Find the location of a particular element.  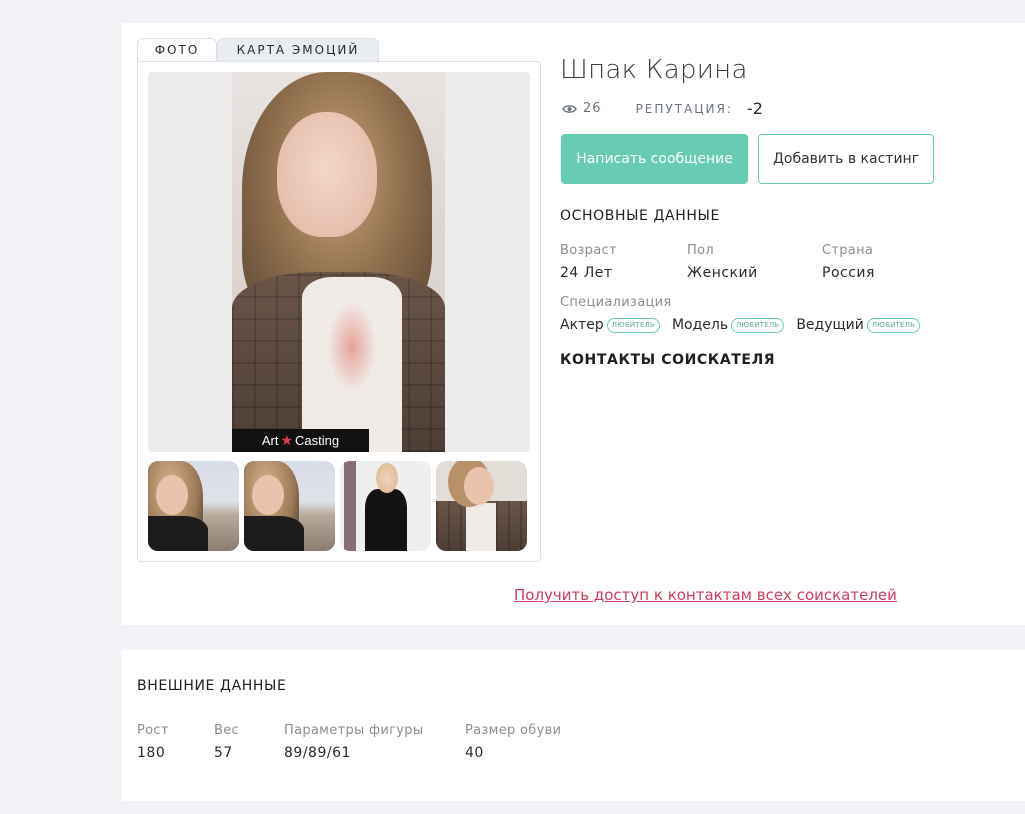

eye-icon is located at coordinates (569, 108).